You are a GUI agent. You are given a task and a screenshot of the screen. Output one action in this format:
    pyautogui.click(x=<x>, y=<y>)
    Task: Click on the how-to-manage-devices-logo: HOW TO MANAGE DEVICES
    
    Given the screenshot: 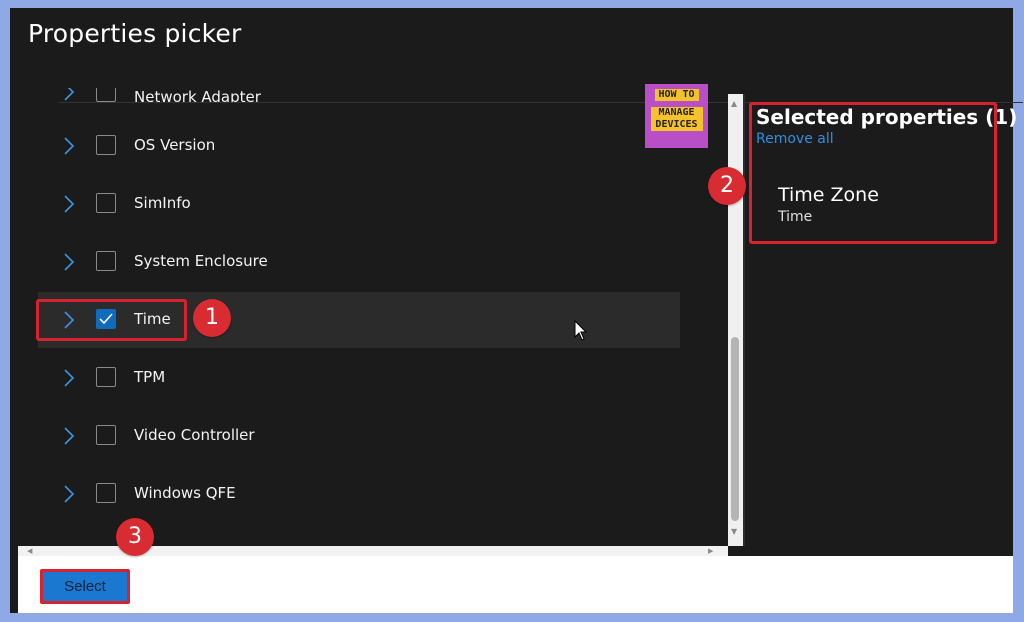 What is the action you would take?
    pyautogui.click(x=676, y=116)
    